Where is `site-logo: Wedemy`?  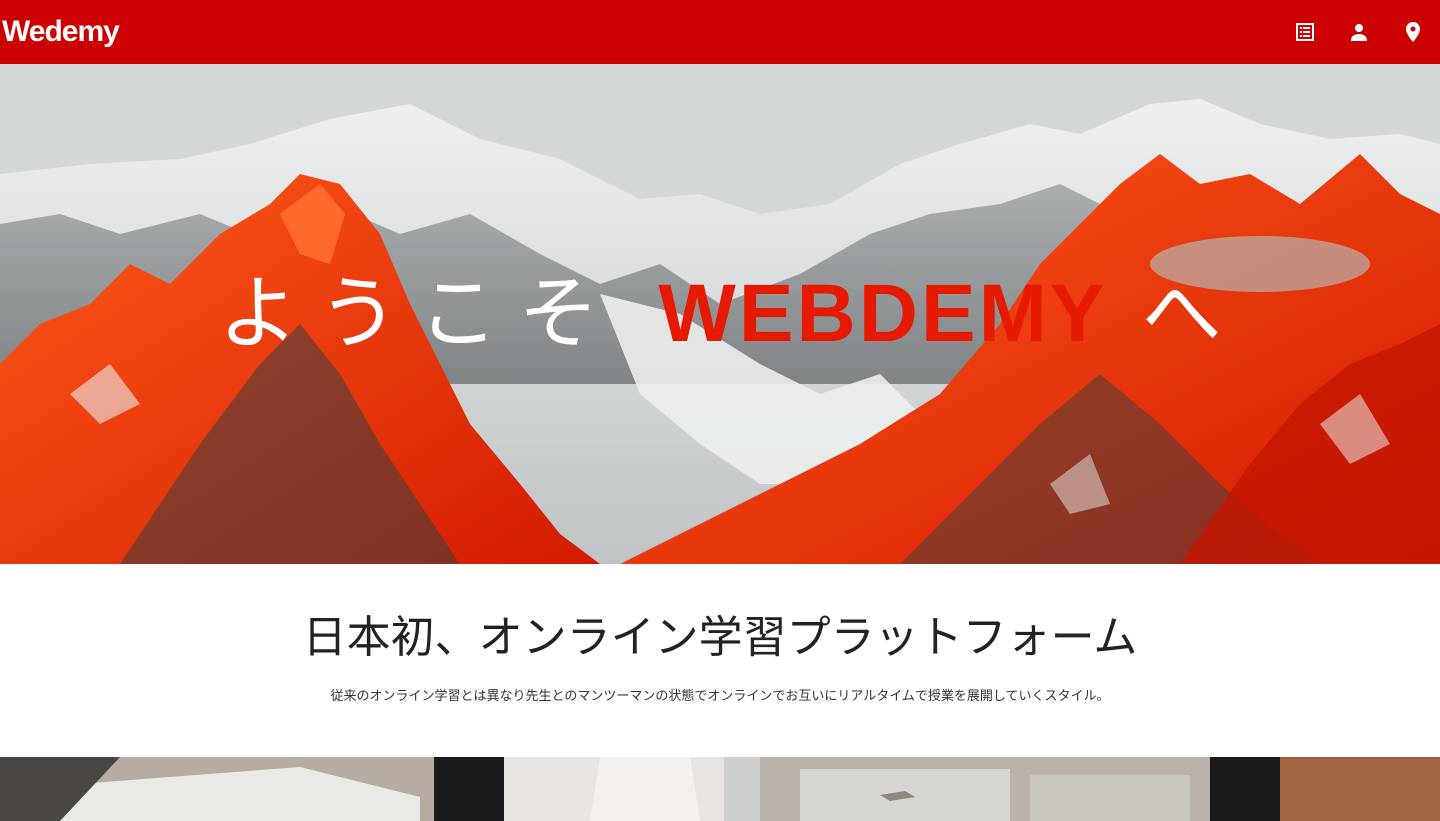
site-logo: Wedemy is located at coordinates (61, 32).